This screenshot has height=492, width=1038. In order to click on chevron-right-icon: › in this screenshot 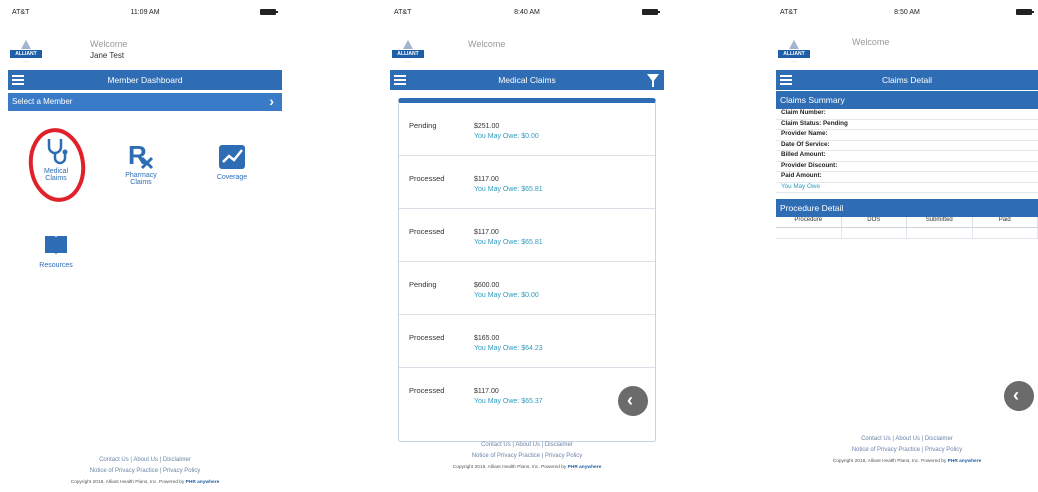, I will do `click(271, 101)`.